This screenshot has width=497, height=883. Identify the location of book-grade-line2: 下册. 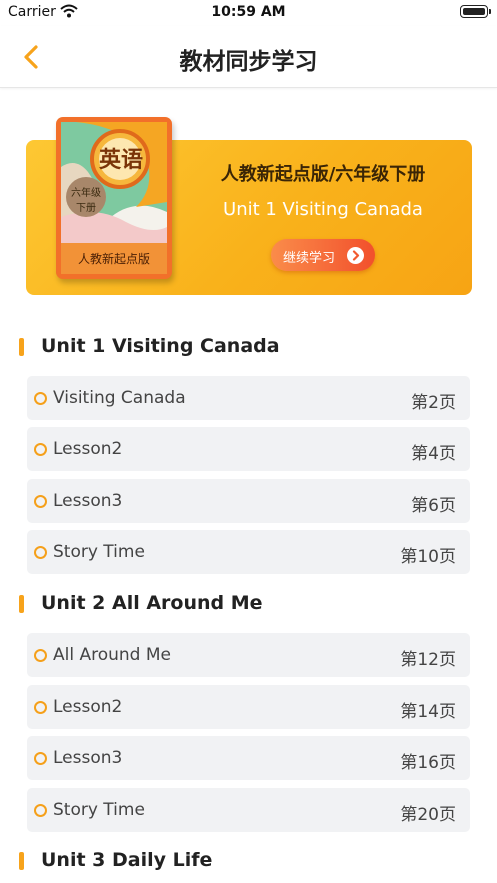
(86, 208).